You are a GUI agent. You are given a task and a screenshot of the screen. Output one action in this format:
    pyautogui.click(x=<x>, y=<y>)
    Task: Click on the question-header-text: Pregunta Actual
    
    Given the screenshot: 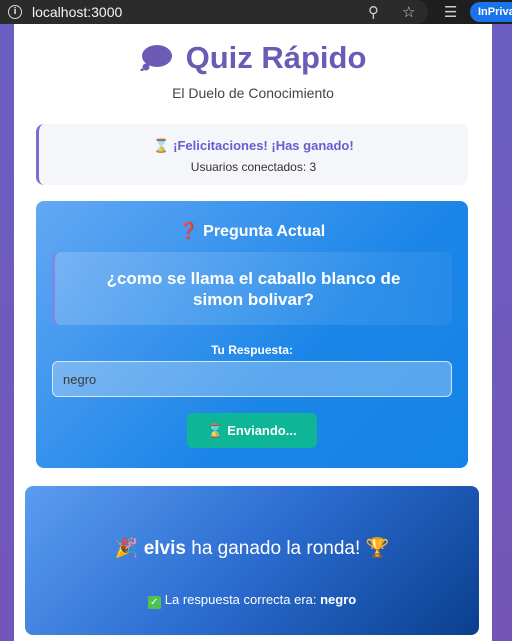 What is the action you would take?
    pyautogui.click(x=264, y=231)
    